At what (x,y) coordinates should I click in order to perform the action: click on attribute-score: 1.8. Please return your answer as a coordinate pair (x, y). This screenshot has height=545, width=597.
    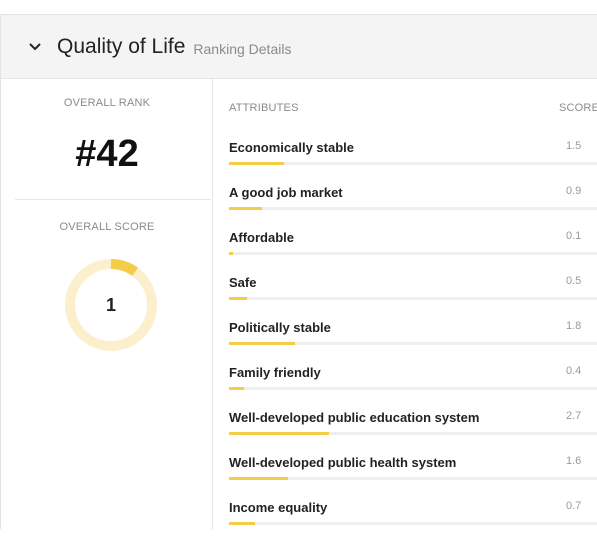
    Looking at the image, I should click on (574, 326).